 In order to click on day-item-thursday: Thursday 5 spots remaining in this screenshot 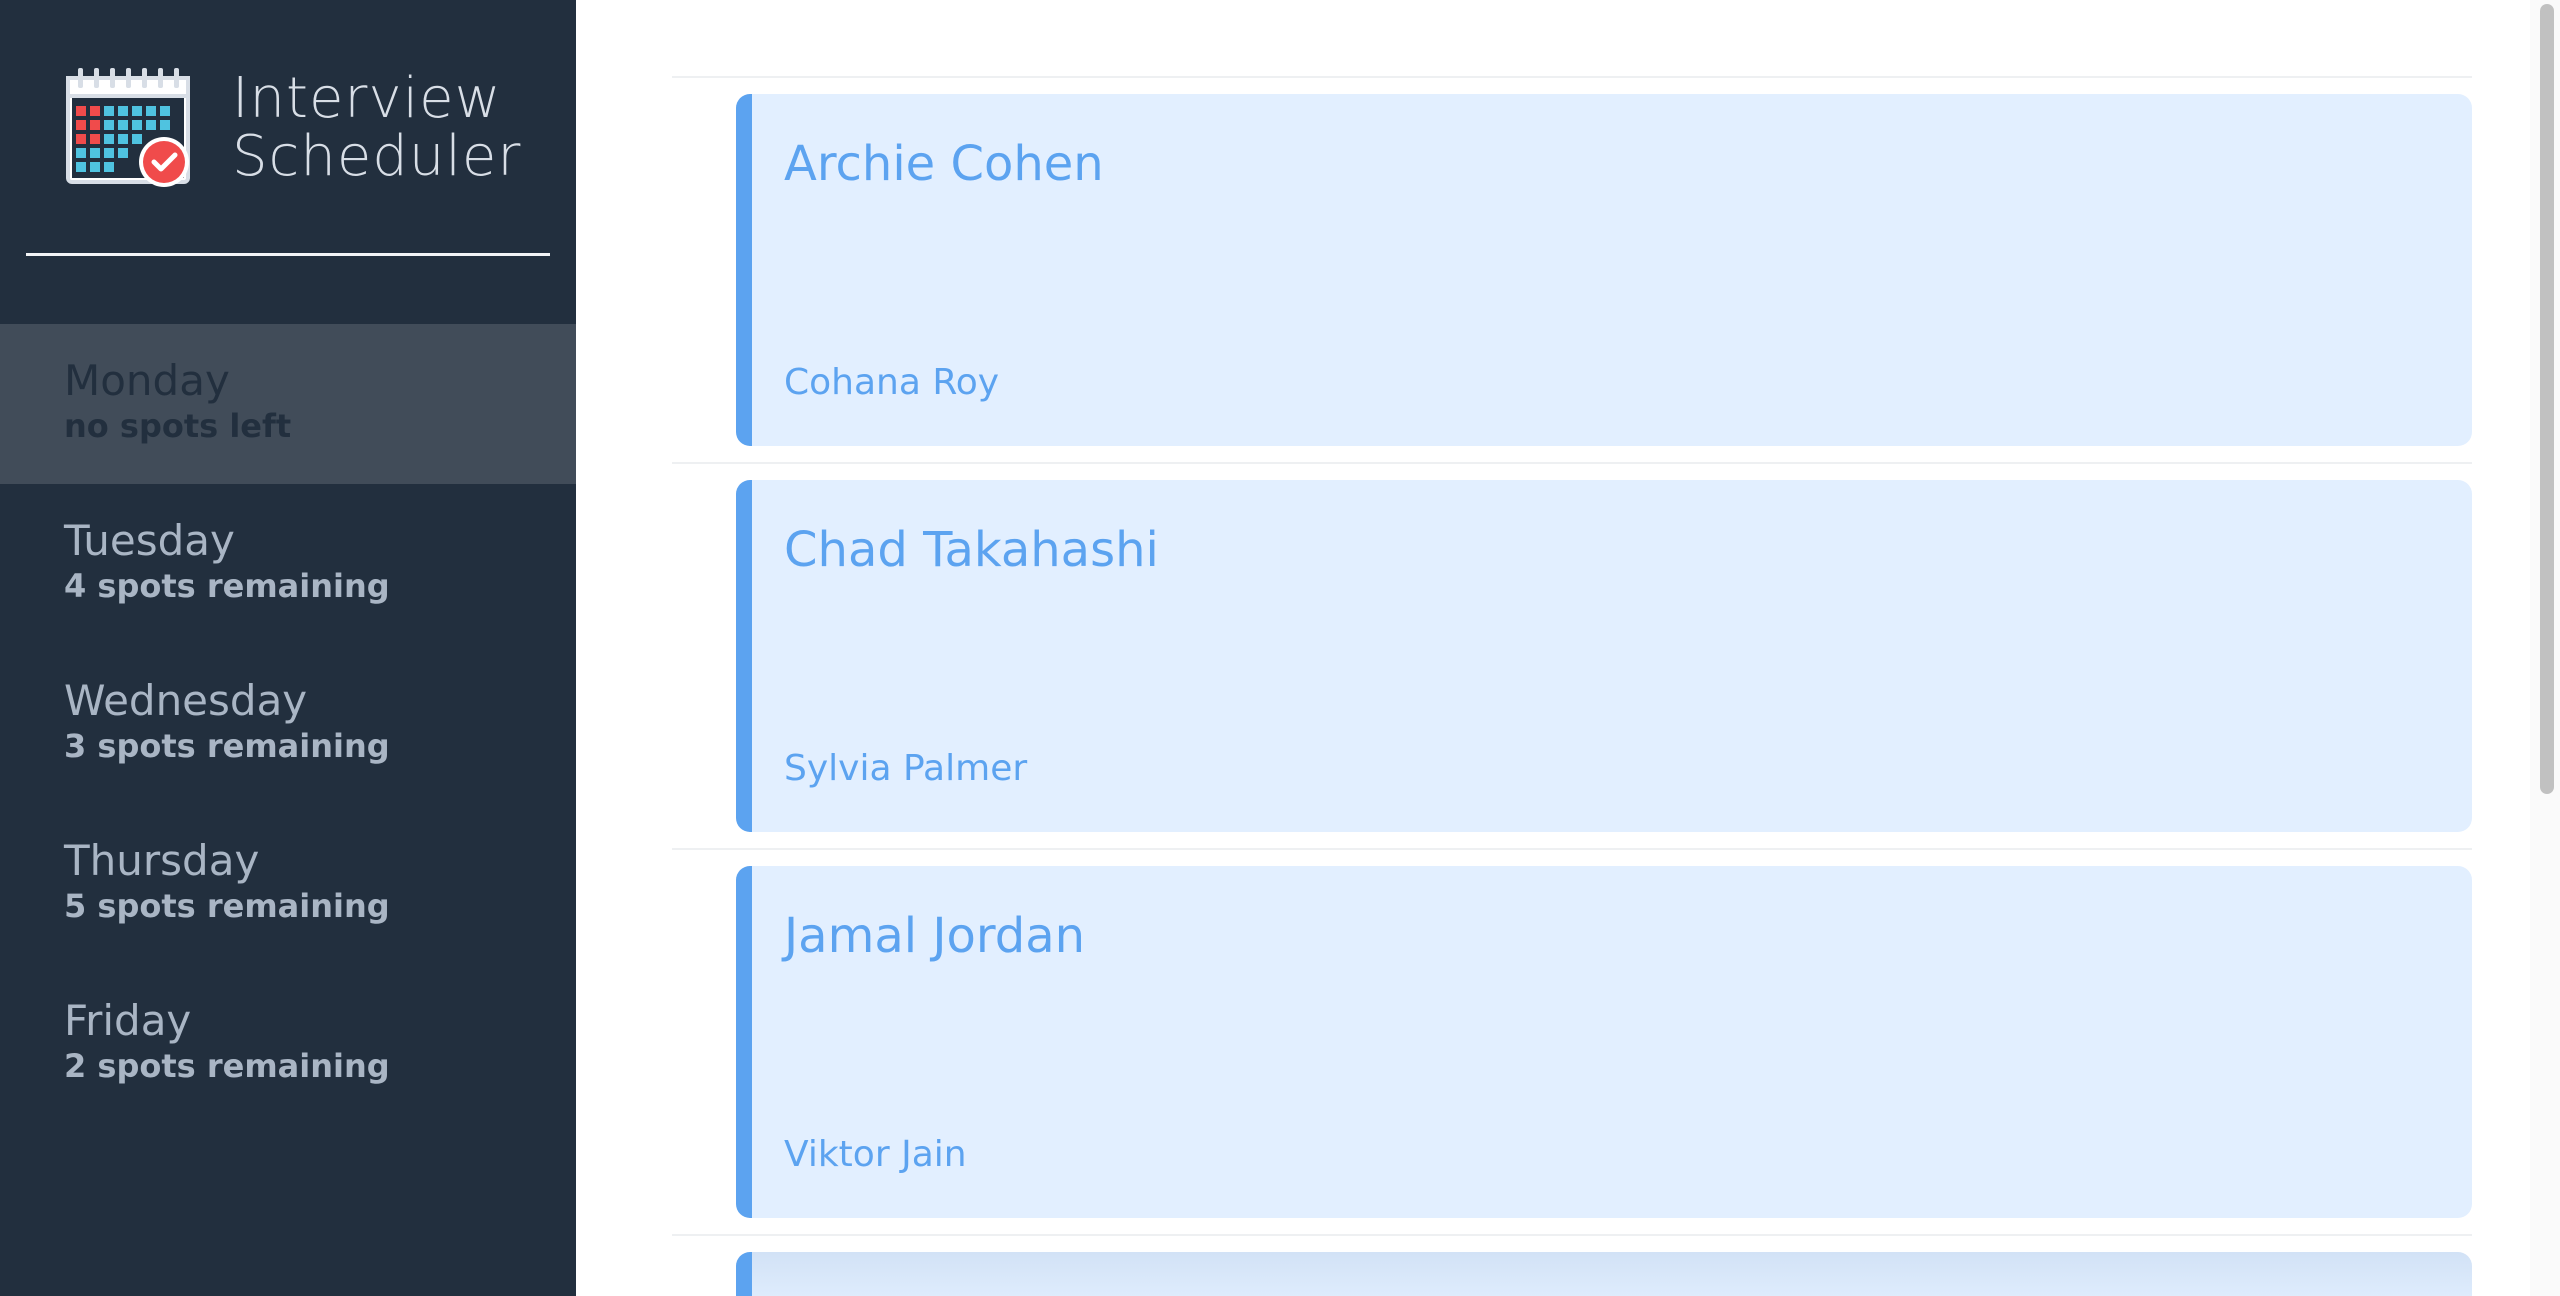, I will do `click(288, 884)`.